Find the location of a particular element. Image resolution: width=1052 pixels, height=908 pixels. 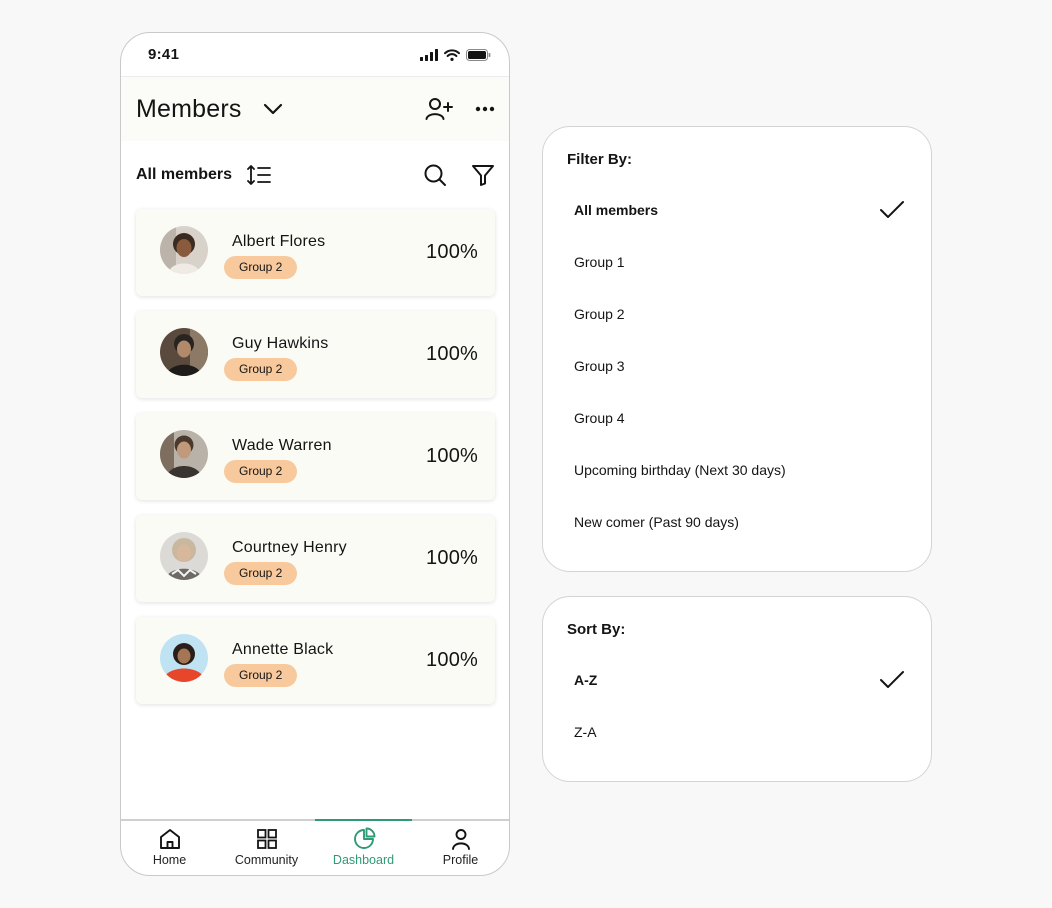

bottom-tab-bar: Home Community Dashboard Profile is located at coordinates (315, 847).